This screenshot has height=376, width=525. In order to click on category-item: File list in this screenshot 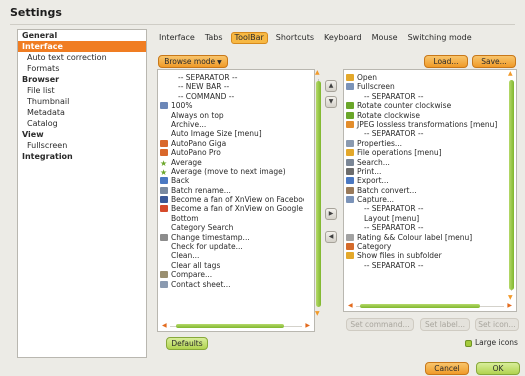, I will do `click(82, 90)`.